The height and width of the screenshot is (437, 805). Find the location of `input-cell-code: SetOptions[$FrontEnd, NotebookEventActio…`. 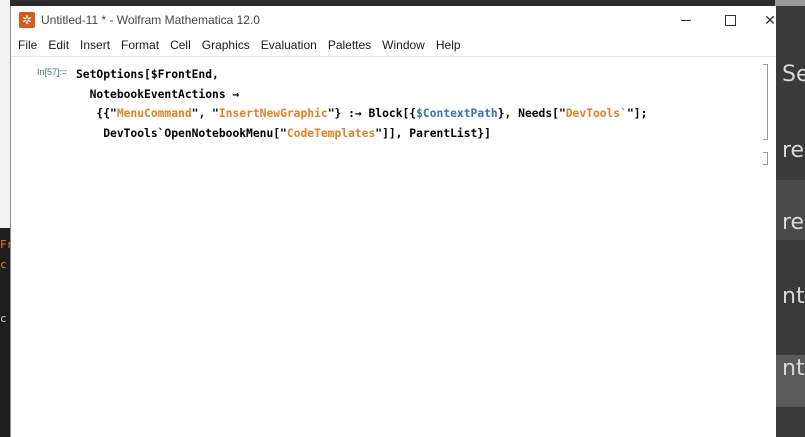

input-cell-code: SetOptions[$FrontEnd, NotebookEventActio… is located at coordinates (361, 104).